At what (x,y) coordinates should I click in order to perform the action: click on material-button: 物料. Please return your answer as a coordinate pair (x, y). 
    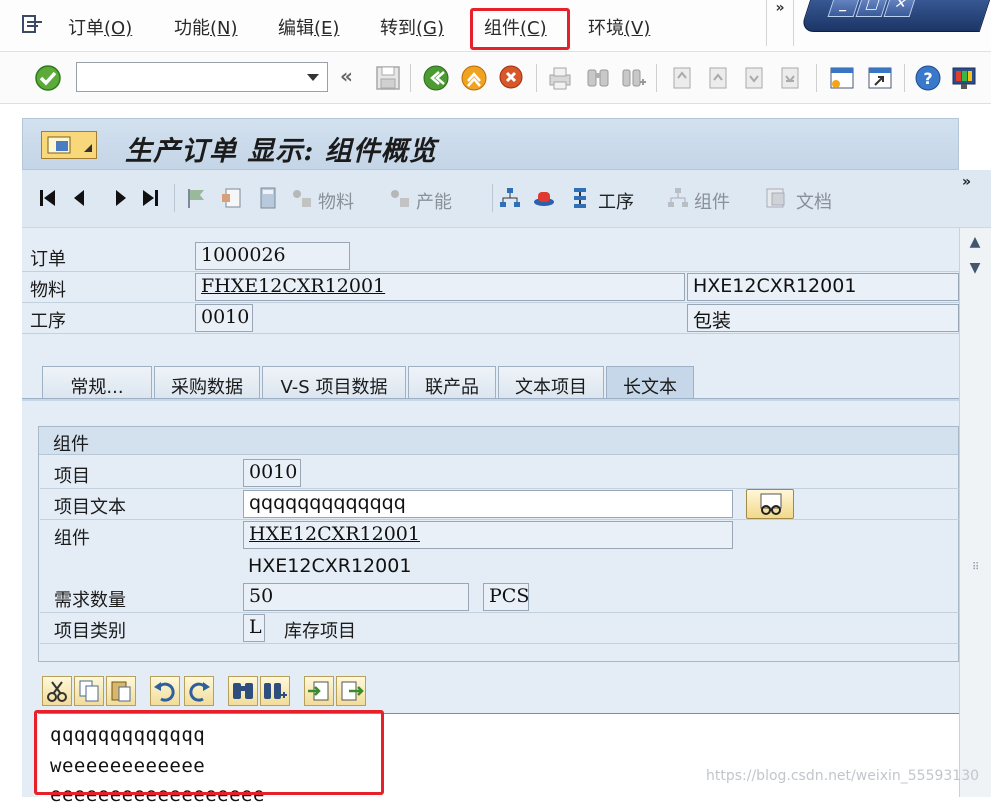
    Looking at the image, I should click on (336, 201).